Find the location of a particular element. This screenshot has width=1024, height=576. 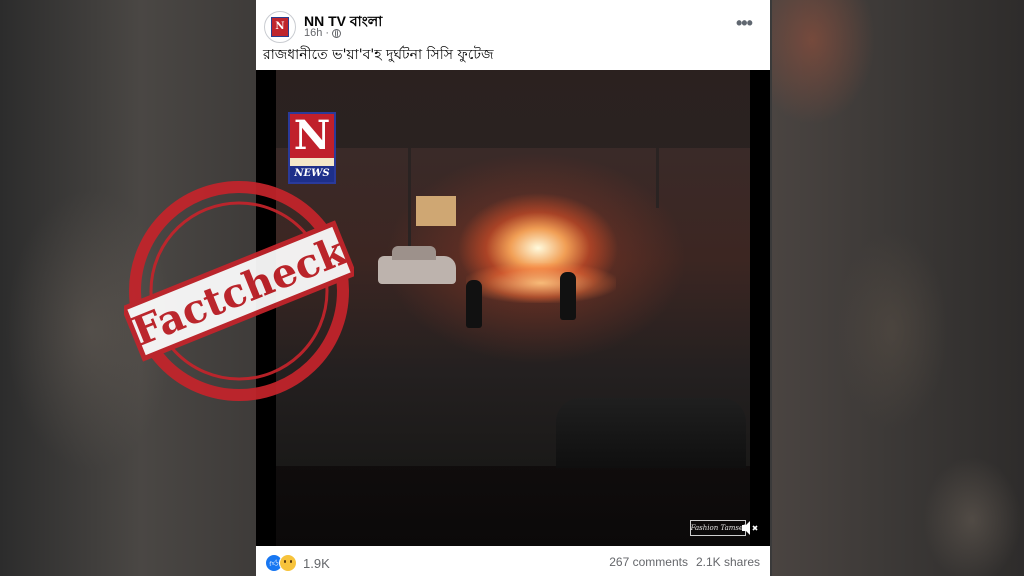

roadside-sign is located at coordinates (436, 211).